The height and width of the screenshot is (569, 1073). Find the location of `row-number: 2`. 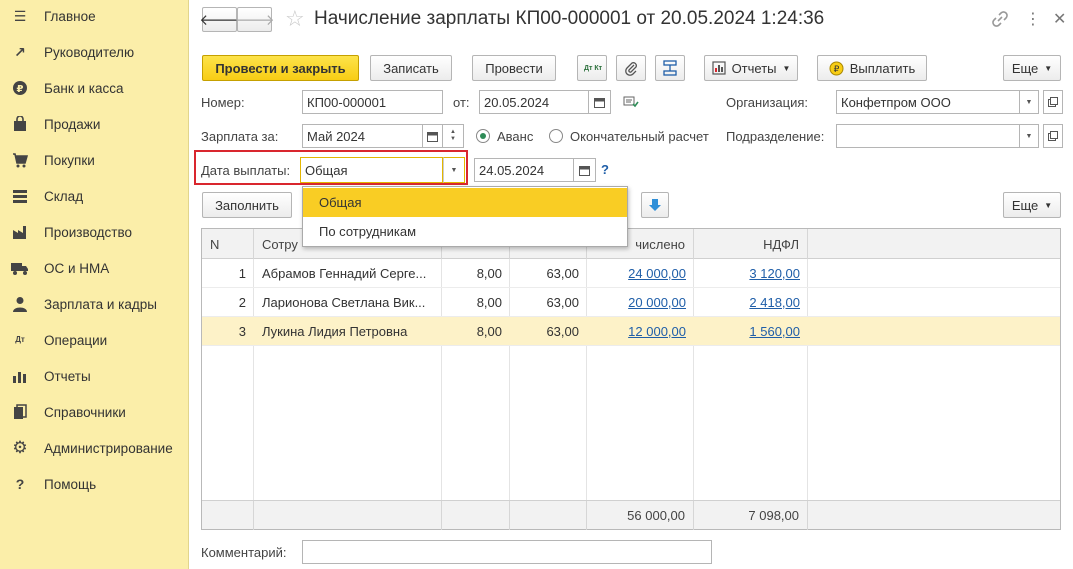

row-number: 2 is located at coordinates (242, 302).